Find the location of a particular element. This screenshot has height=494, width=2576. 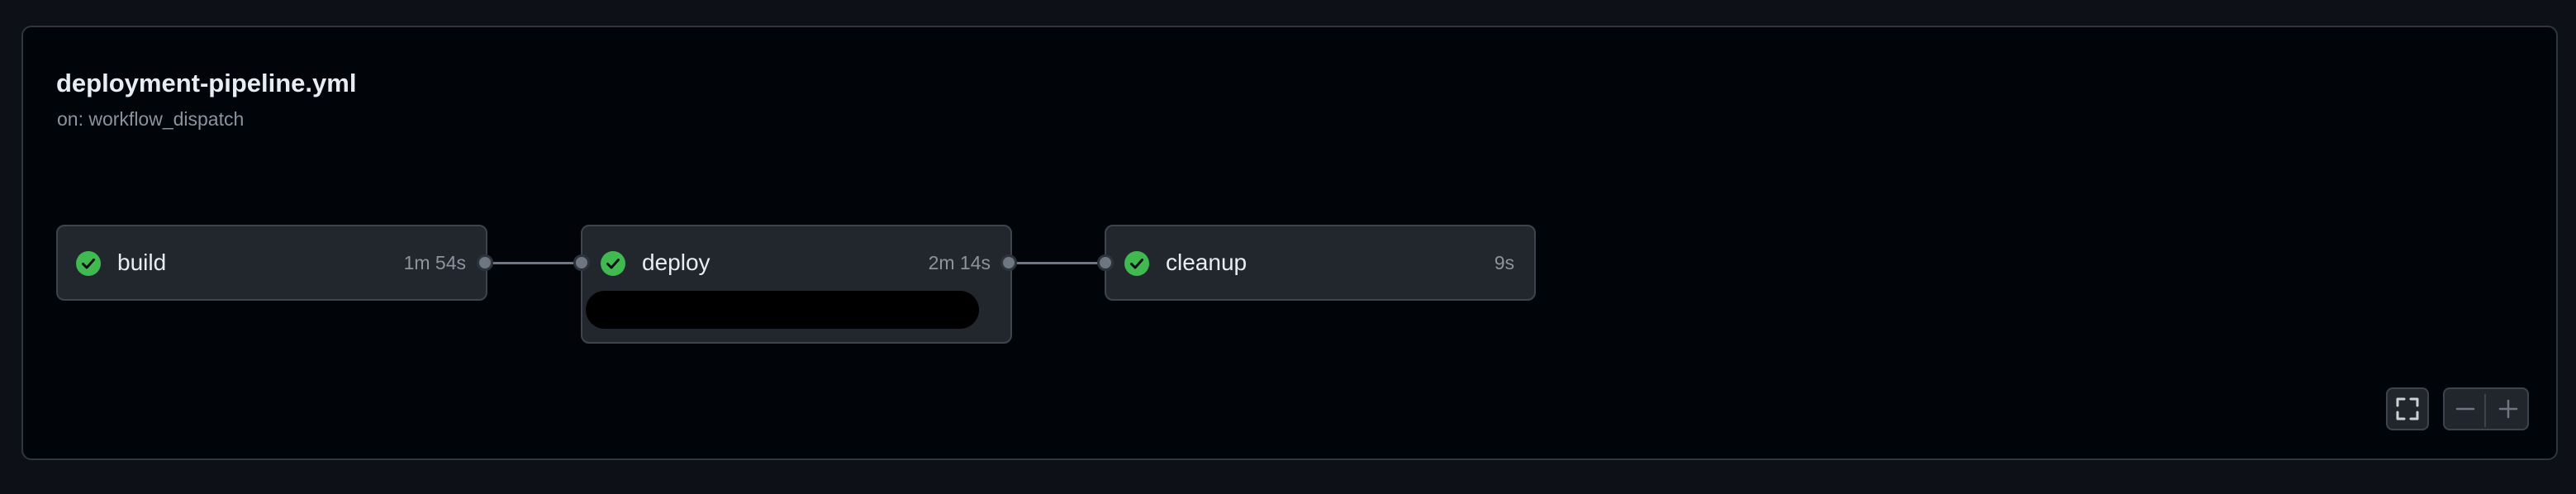

redacted-step-area is located at coordinates (782, 310).